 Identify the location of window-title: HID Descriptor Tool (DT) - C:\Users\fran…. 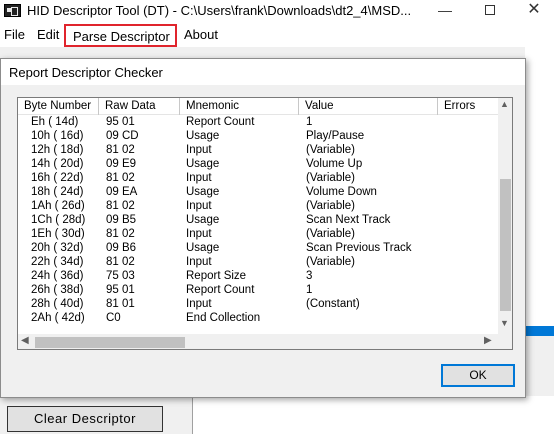
(219, 10).